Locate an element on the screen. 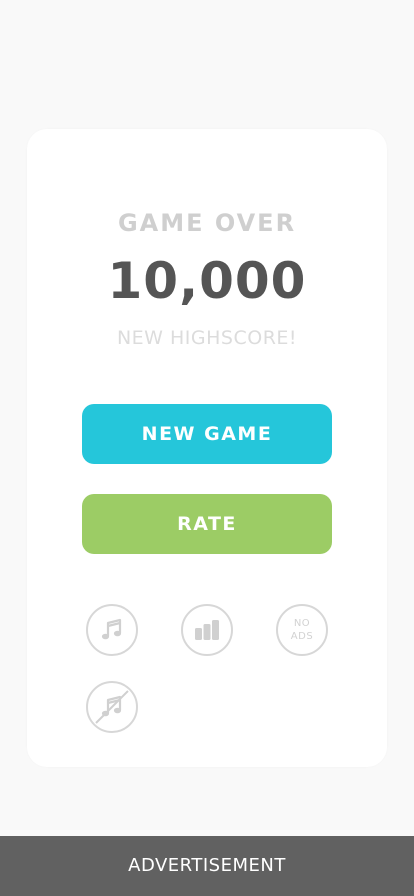  leaderboard-button is located at coordinates (207, 630).